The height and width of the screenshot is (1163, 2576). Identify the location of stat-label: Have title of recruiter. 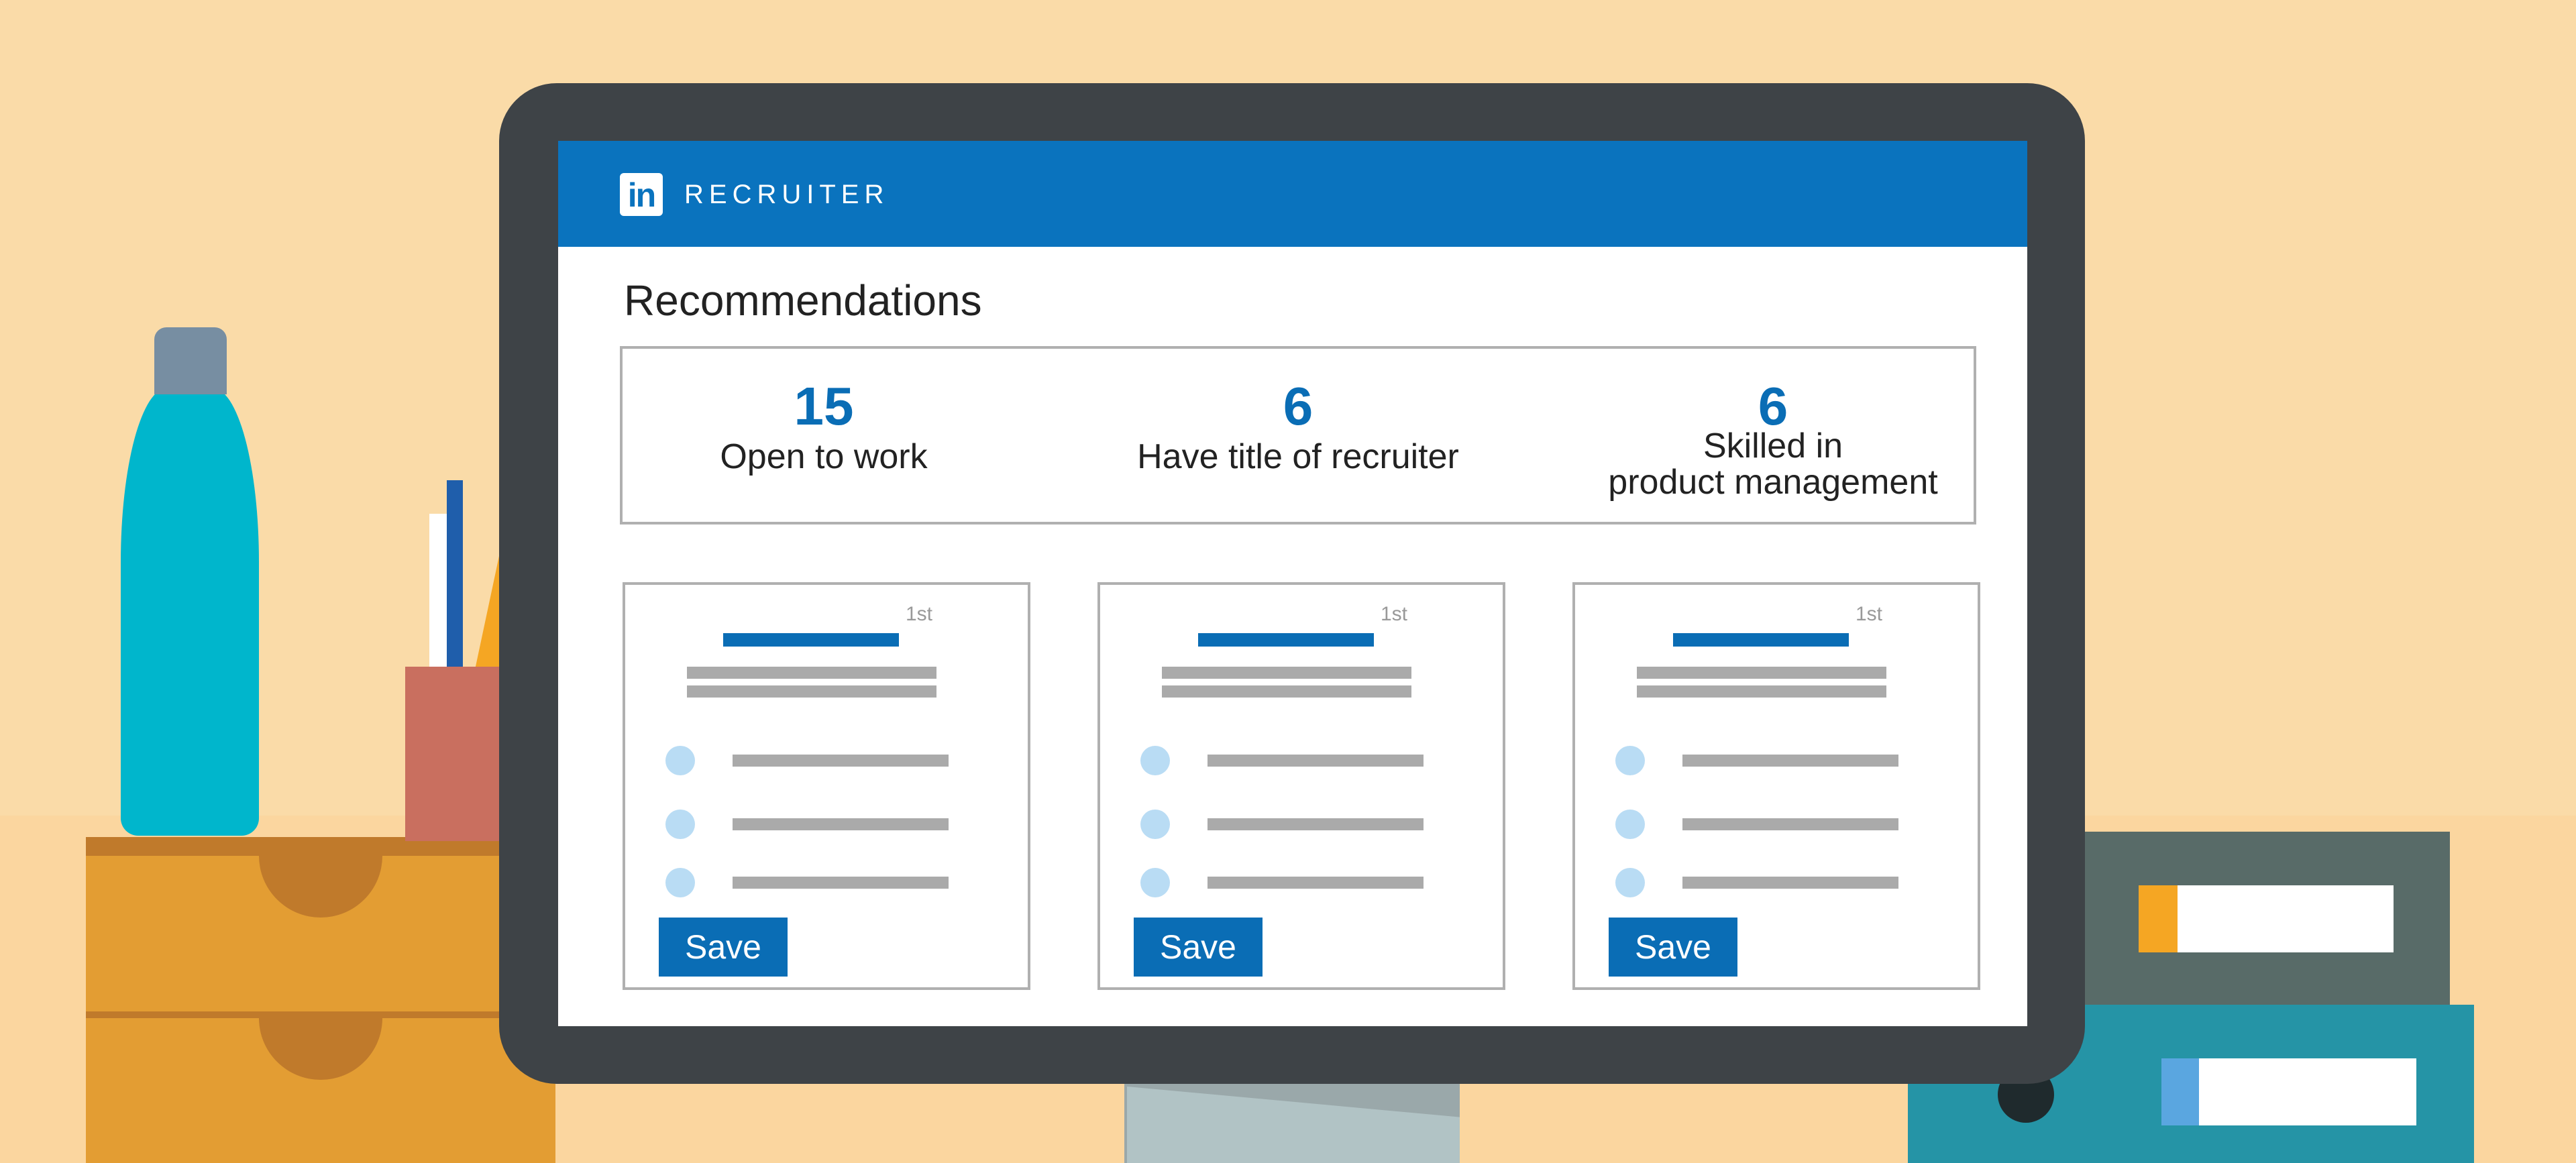
(1298, 456).